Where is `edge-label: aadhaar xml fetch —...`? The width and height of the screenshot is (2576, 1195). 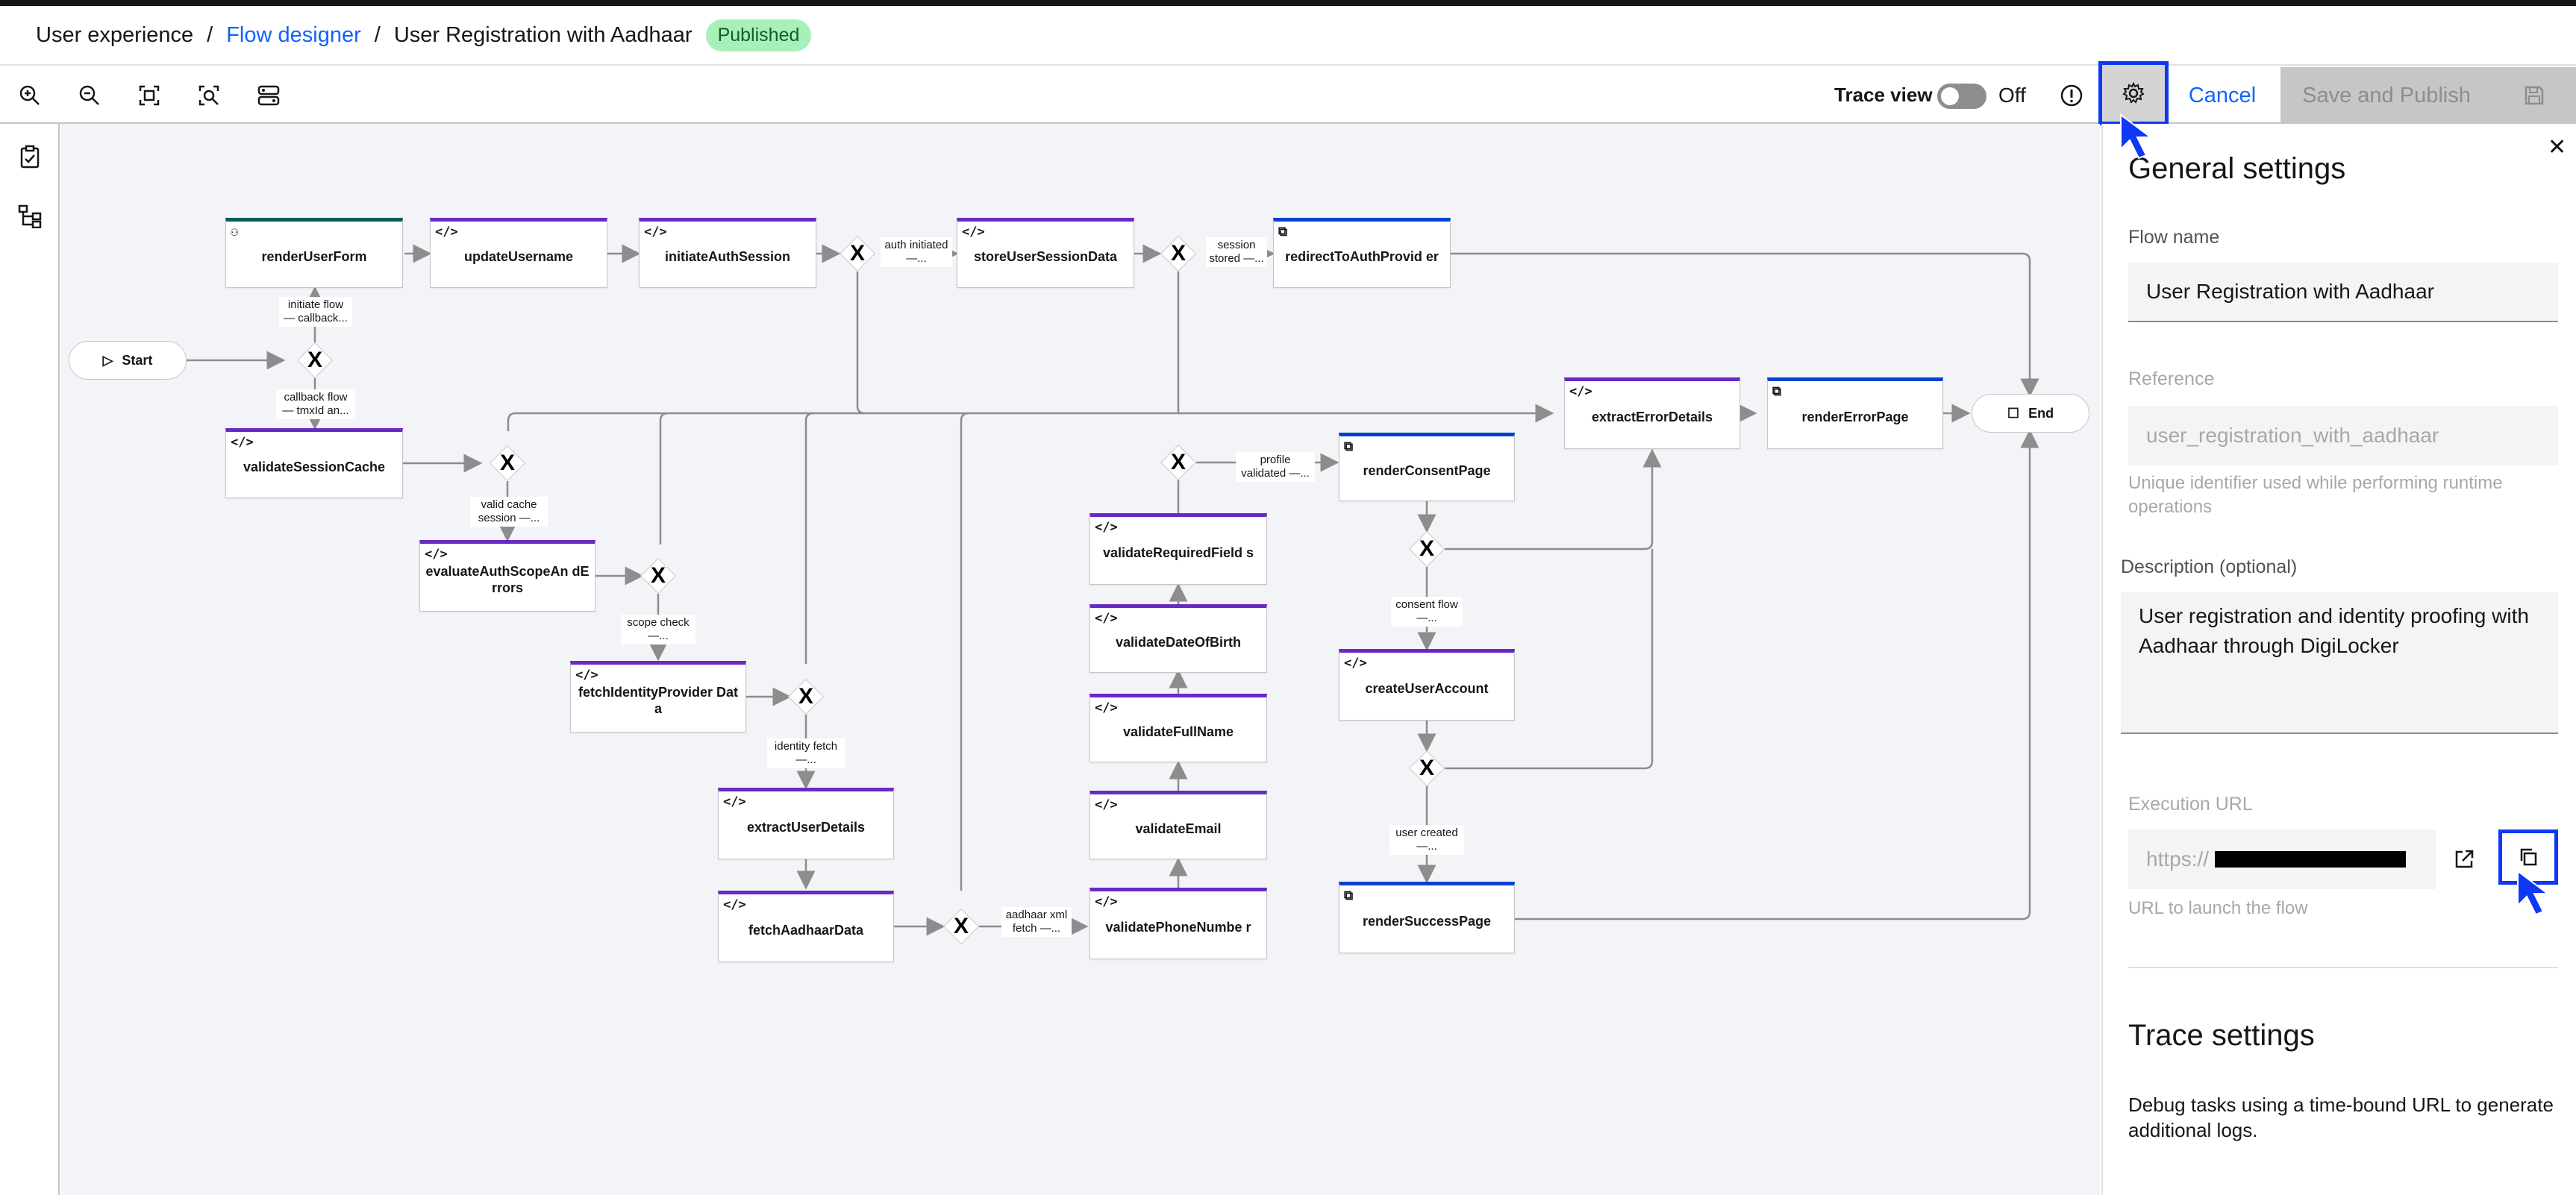 edge-label: aadhaar xml fetch —... is located at coordinates (1036, 922).